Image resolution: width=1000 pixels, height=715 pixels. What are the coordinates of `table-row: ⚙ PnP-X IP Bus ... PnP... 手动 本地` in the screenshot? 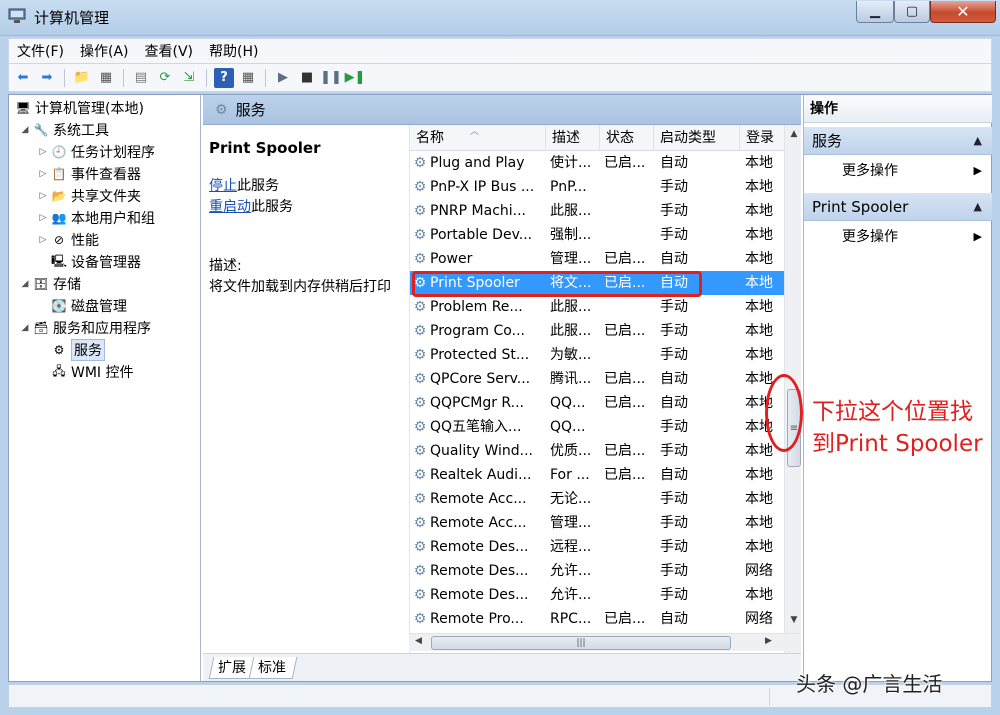 It's located at (597, 187).